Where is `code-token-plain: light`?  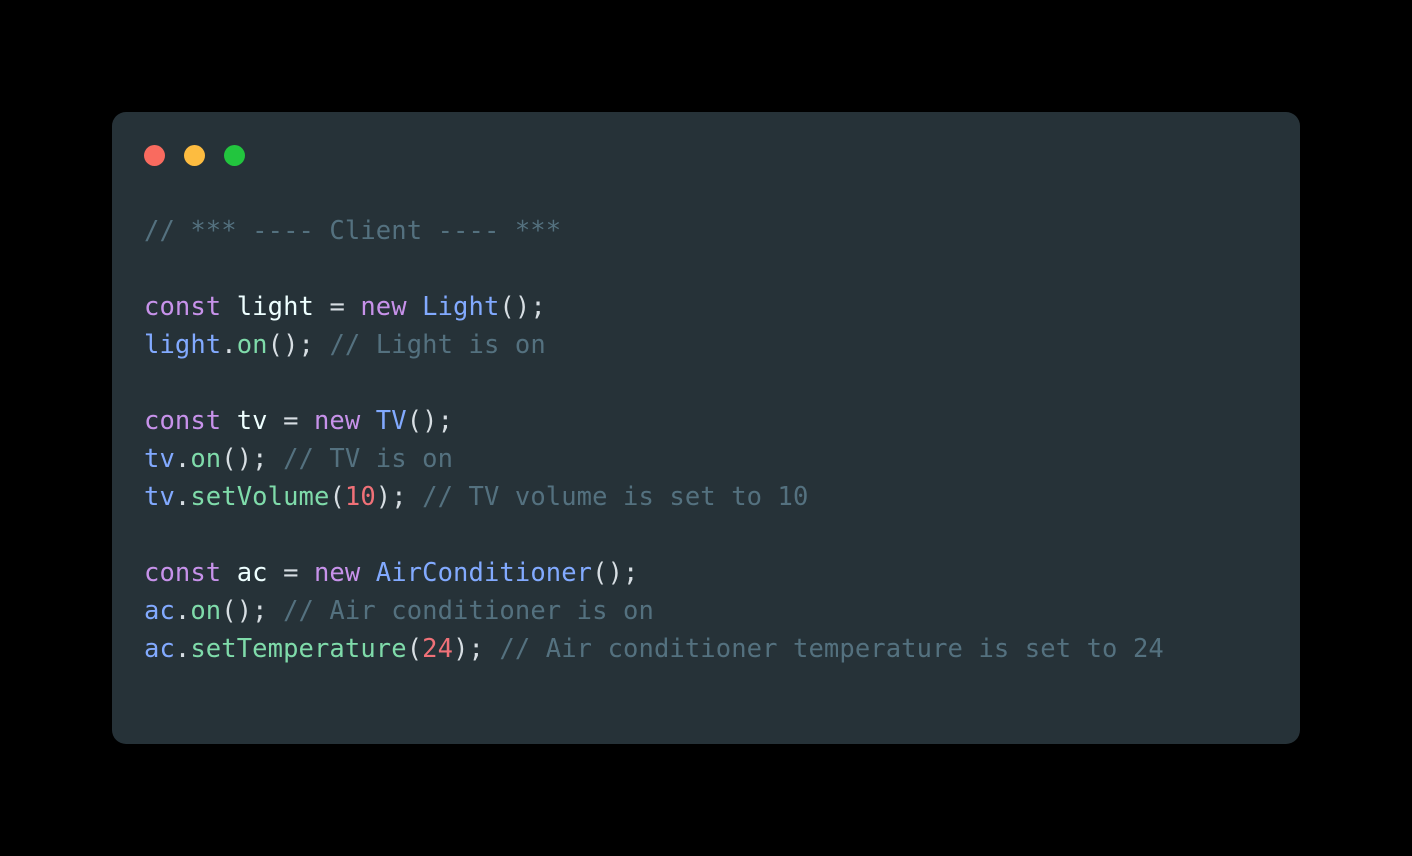
code-token-plain: light is located at coordinates (275, 307).